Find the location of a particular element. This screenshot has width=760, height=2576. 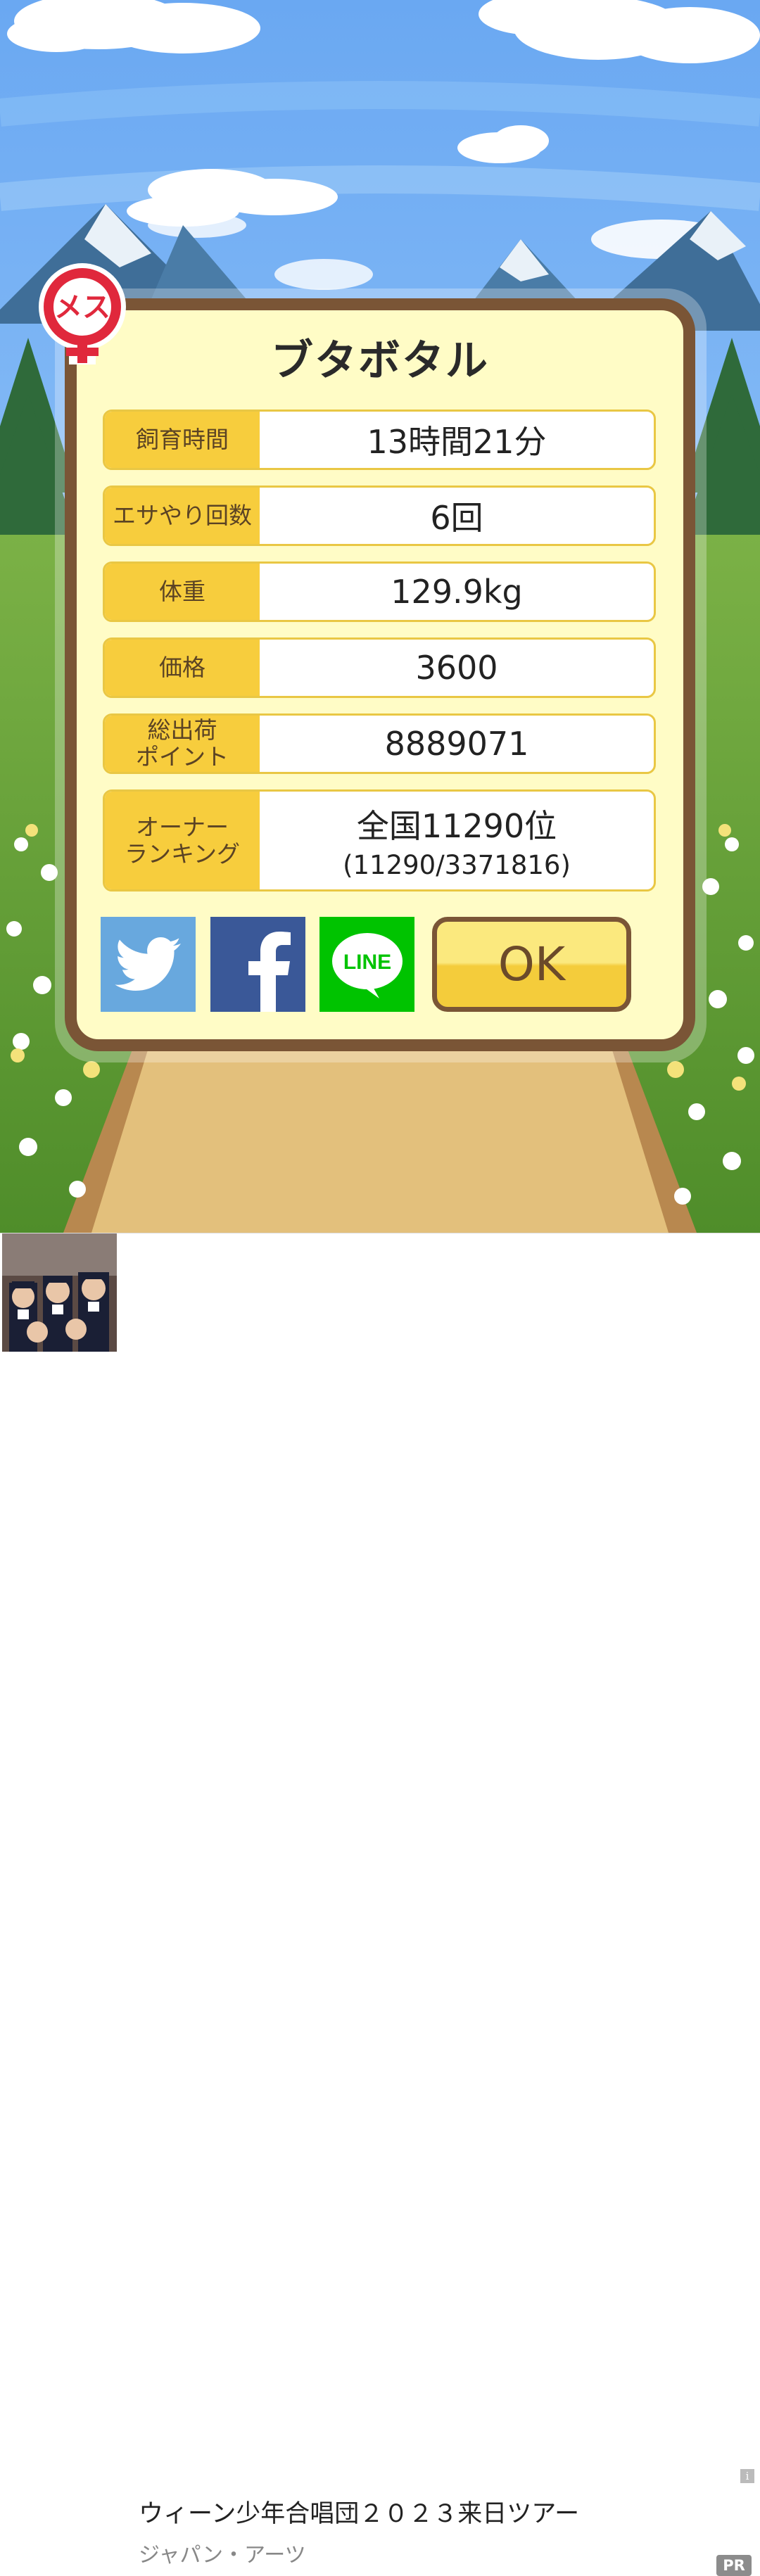

stat-value: 129.9kg is located at coordinates (457, 592).